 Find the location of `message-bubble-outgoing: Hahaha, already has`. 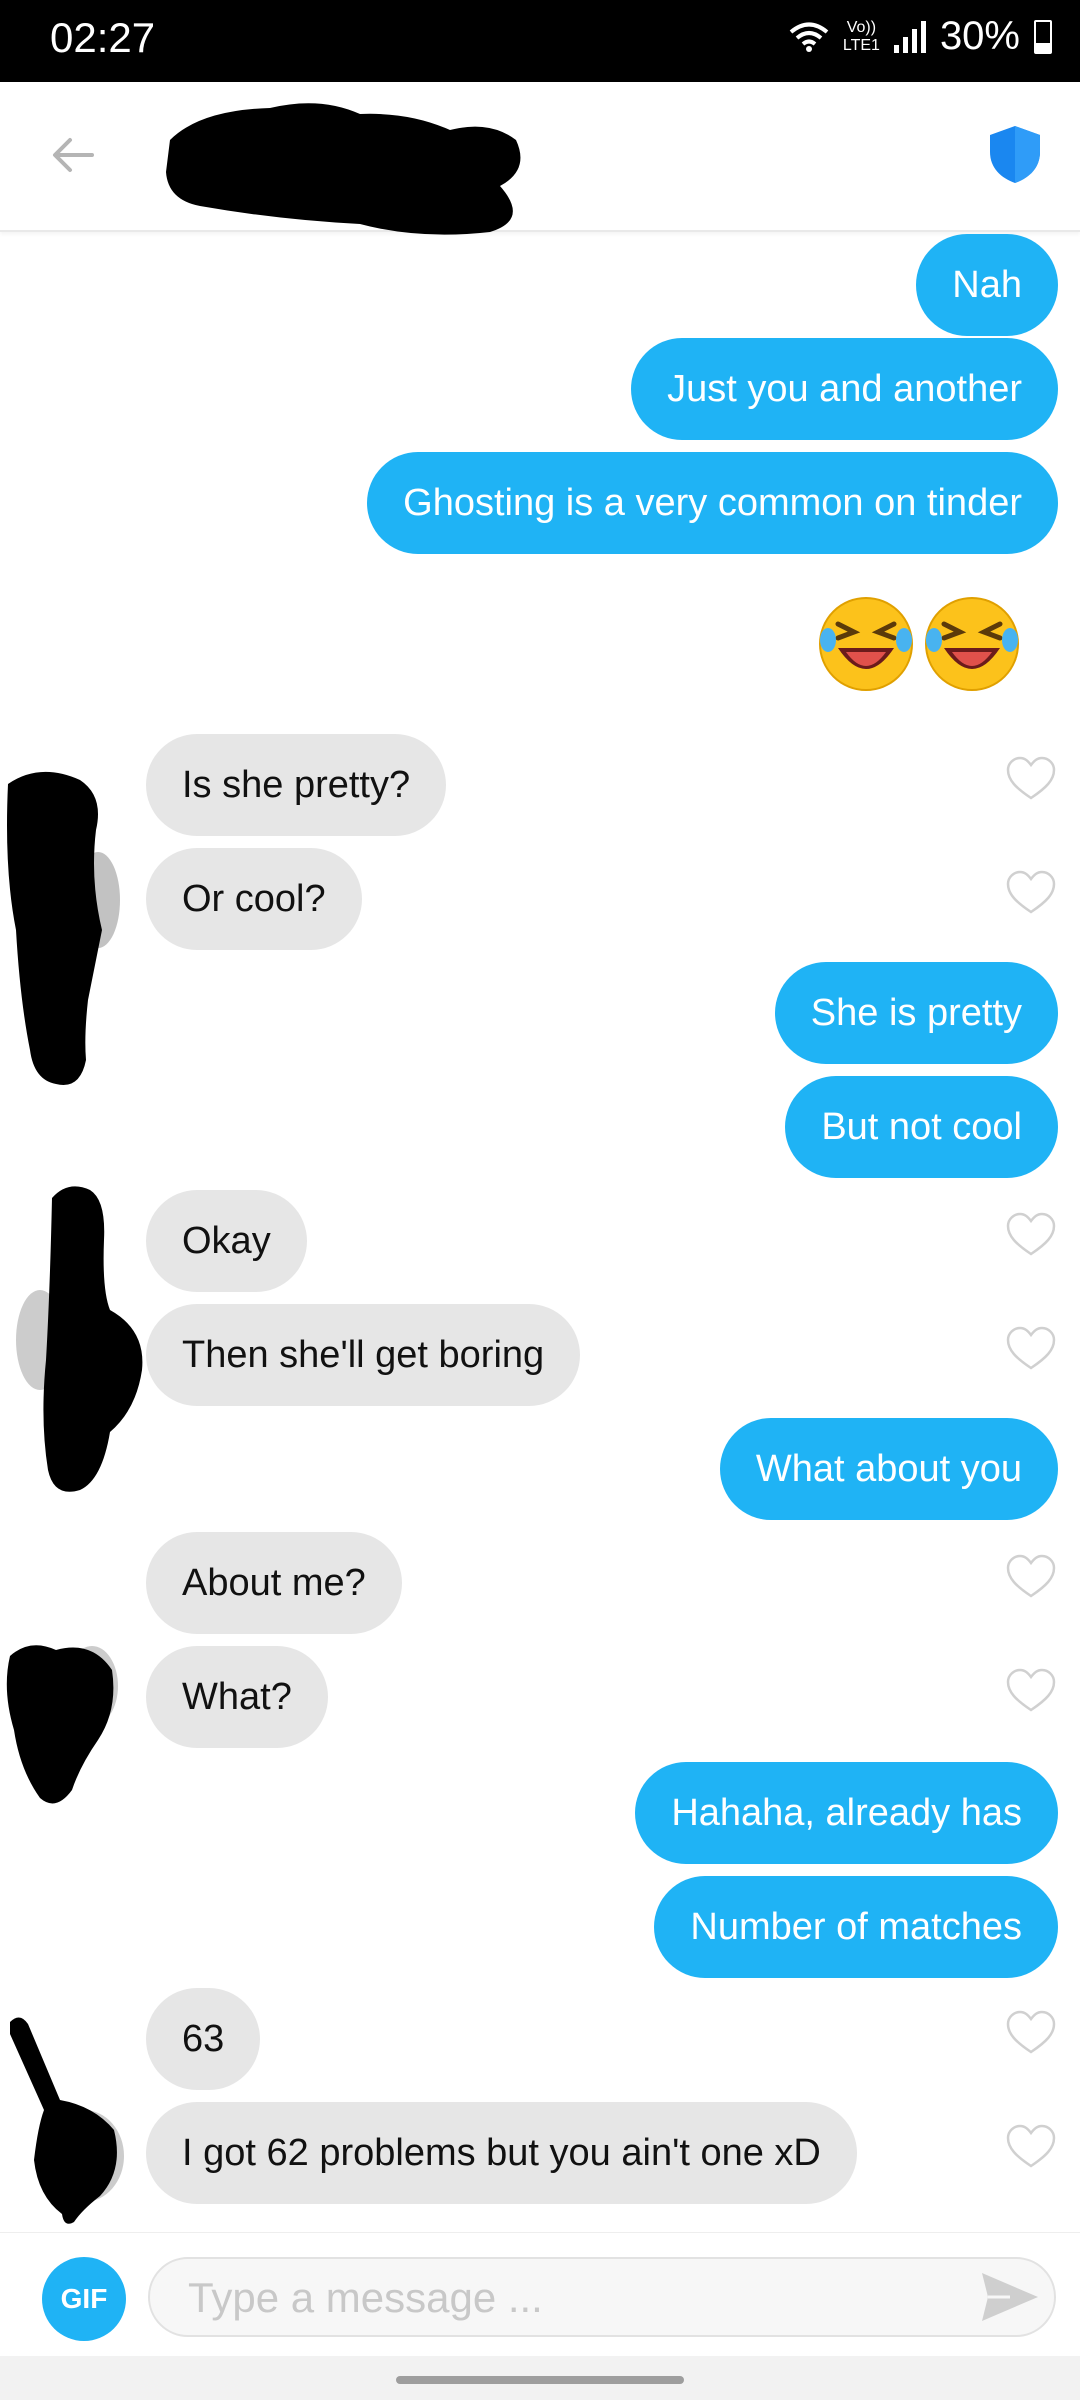

message-bubble-outgoing: Hahaha, already has is located at coordinates (846, 1813).